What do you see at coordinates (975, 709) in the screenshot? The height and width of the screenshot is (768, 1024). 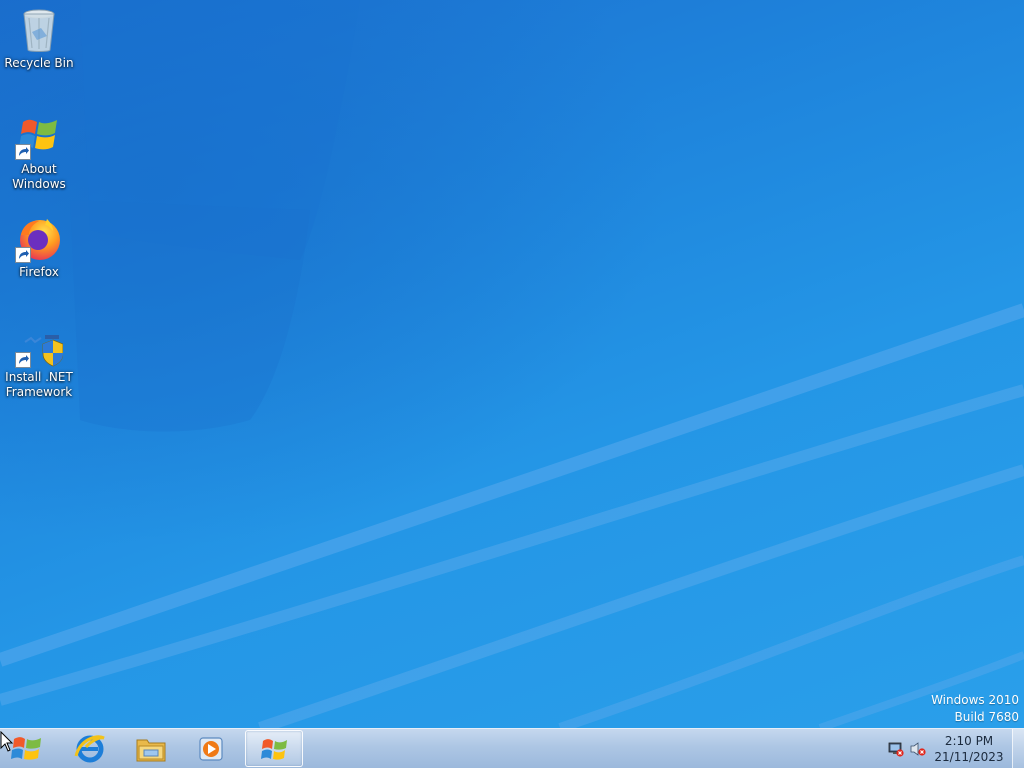 I see `windows-build-watermark: Windows 2010 Build 7680` at bounding box center [975, 709].